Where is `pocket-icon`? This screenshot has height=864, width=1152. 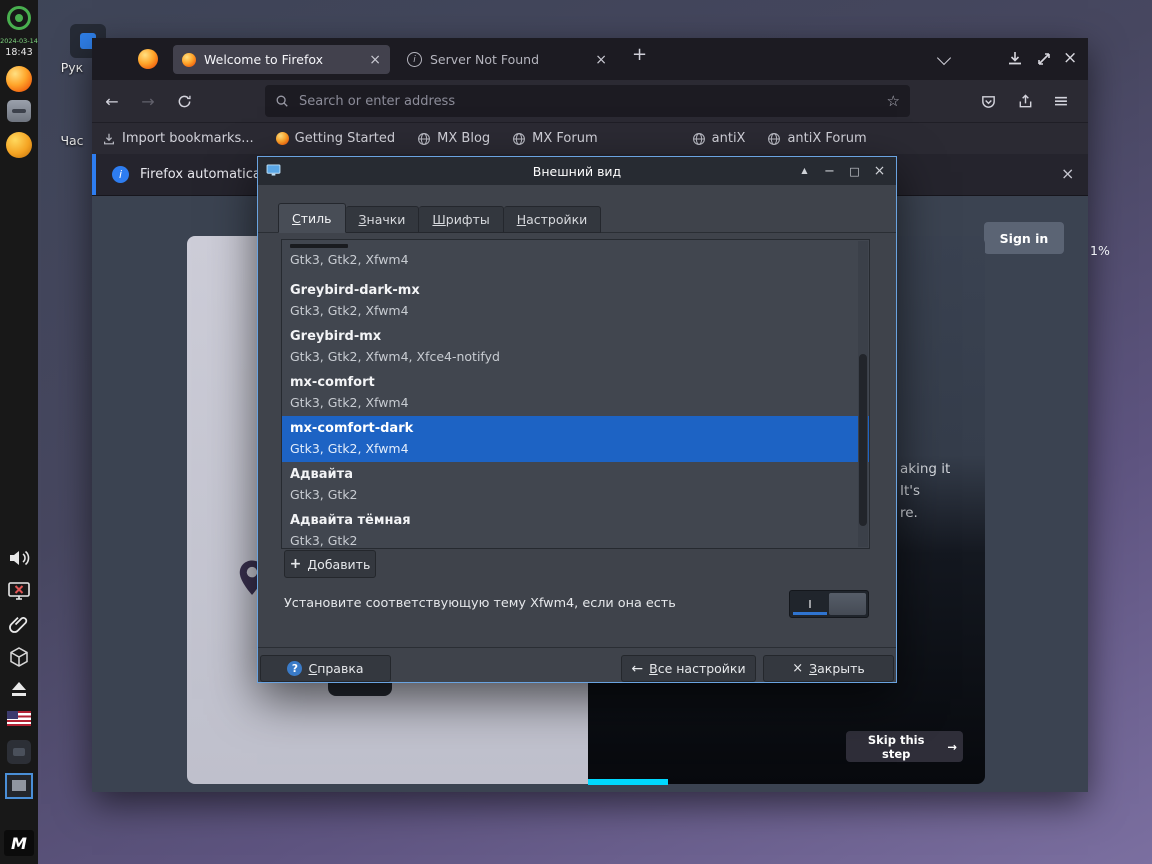
pocket-icon is located at coordinates (988, 101).